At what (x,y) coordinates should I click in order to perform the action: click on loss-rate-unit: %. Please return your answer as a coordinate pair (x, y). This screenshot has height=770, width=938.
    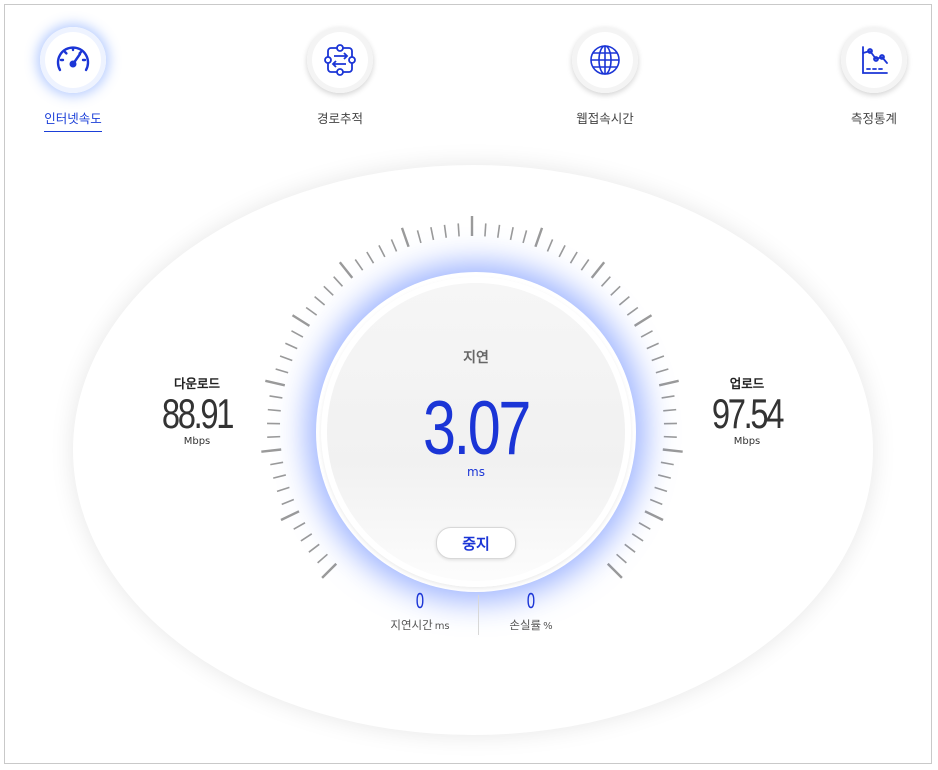
    Looking at the image, I should click on (548, 626).